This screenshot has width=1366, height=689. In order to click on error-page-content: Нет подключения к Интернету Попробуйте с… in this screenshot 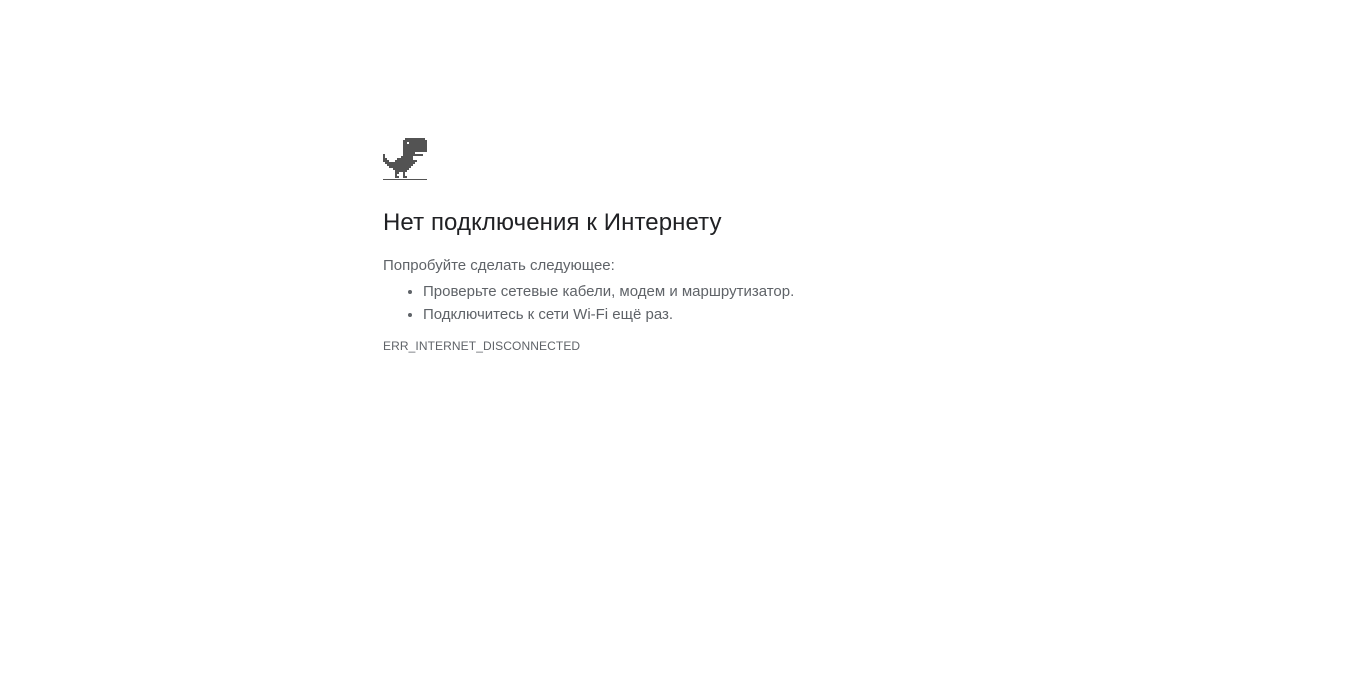, I will do `click(683, 245)`.